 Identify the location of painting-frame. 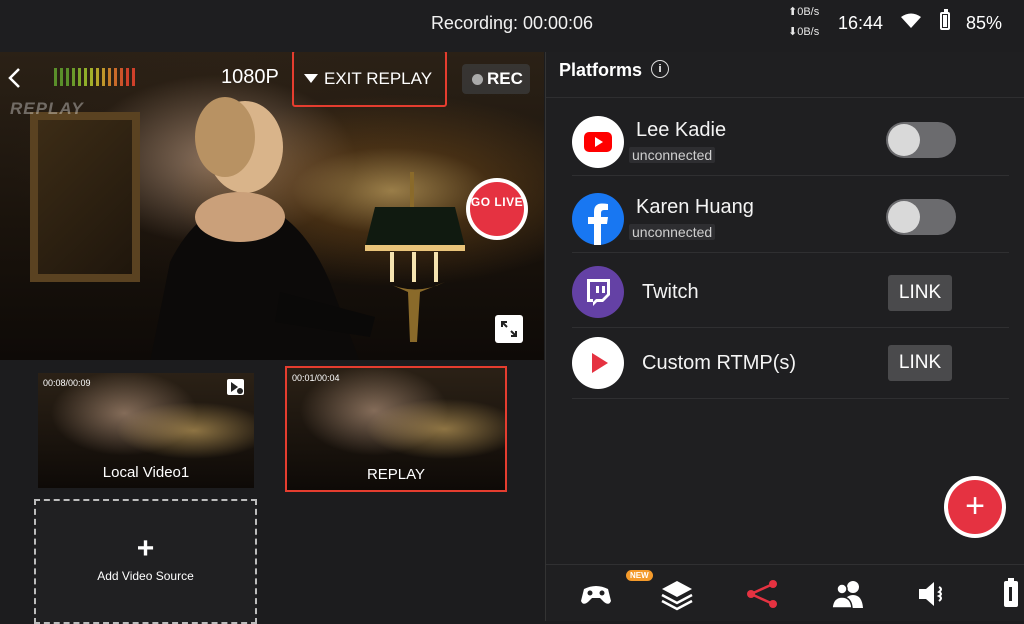
(85, 197).